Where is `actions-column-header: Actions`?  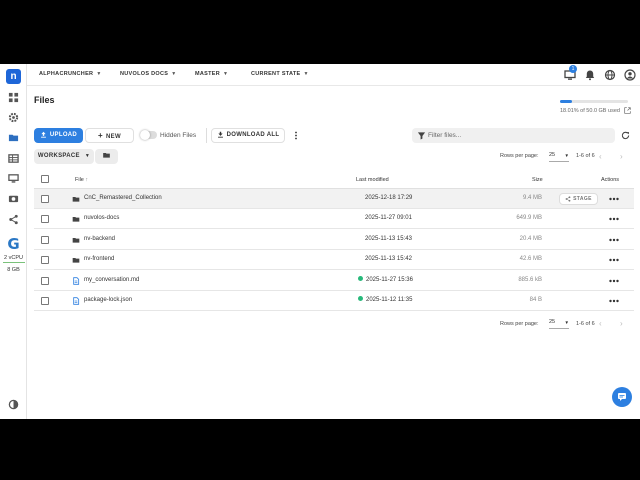 actions-column-header: Actions is located at coordinates (610, 180).